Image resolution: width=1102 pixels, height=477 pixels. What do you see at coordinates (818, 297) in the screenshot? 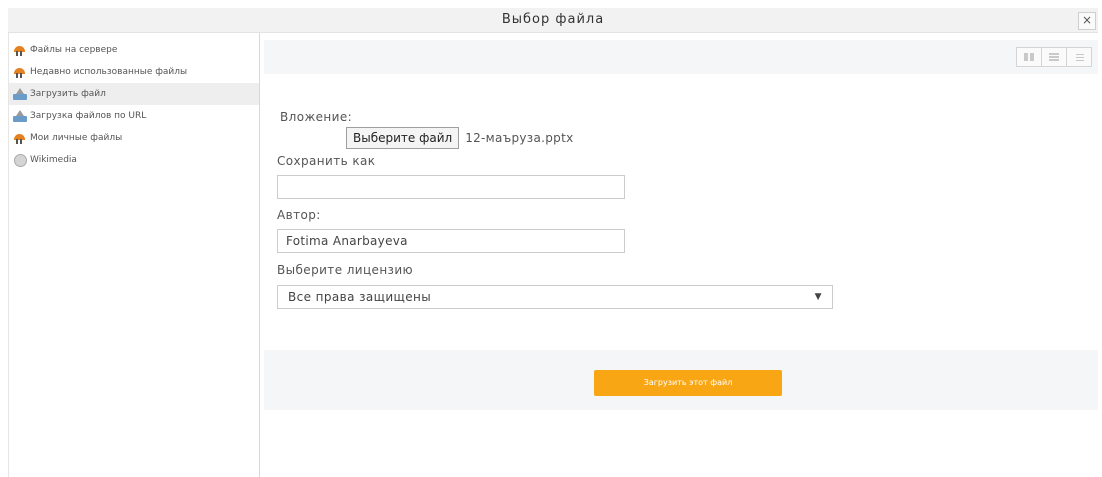
I see `chevron-down-icon: ▼` at bounding box center [818, 297].